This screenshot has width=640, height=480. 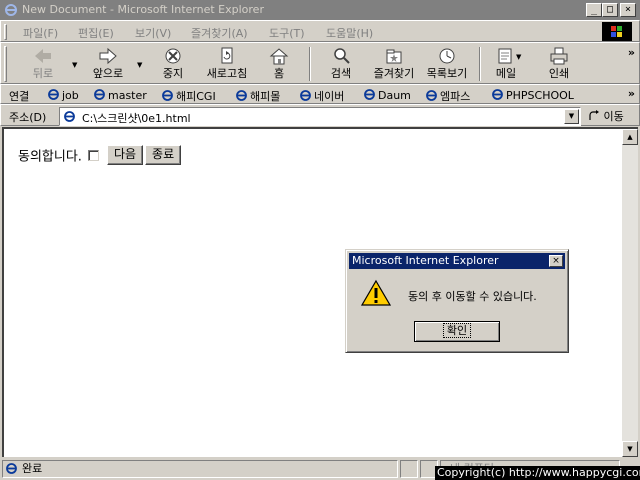 I want to click on print-icon, so click(x=559, y=56).